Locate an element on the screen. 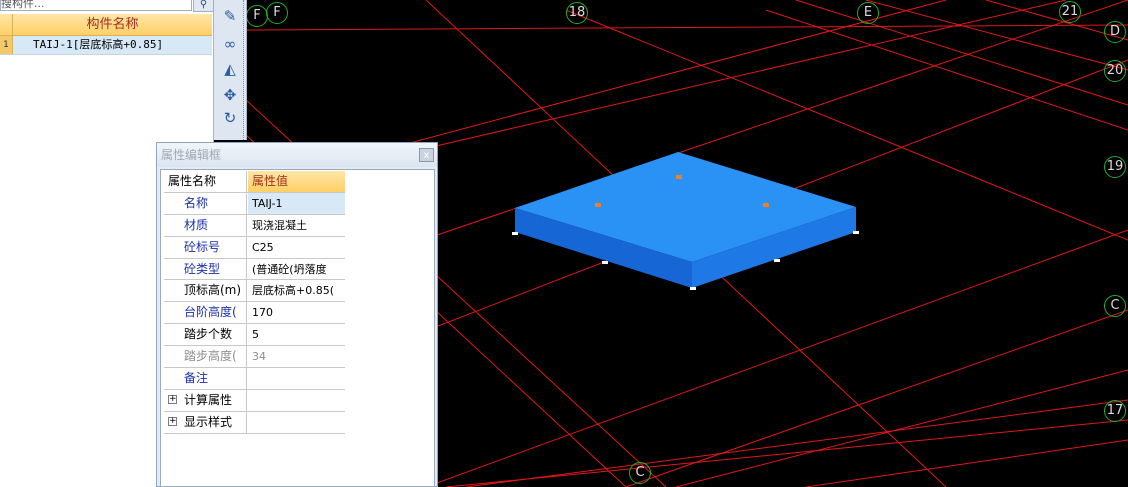  row-number-header is located at coordinates (6, 24).